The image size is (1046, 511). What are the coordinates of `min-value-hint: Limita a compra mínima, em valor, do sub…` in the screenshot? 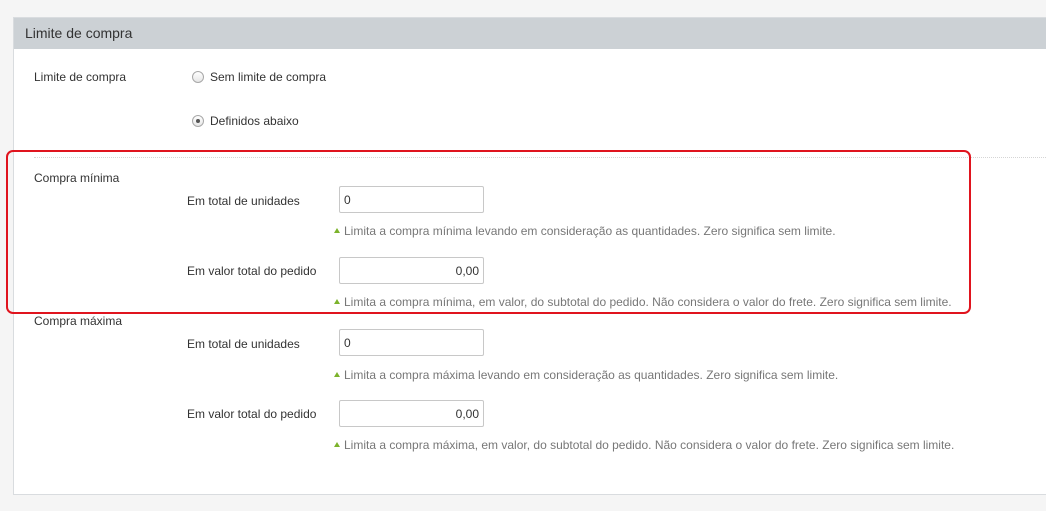 It's located at (643, 302).